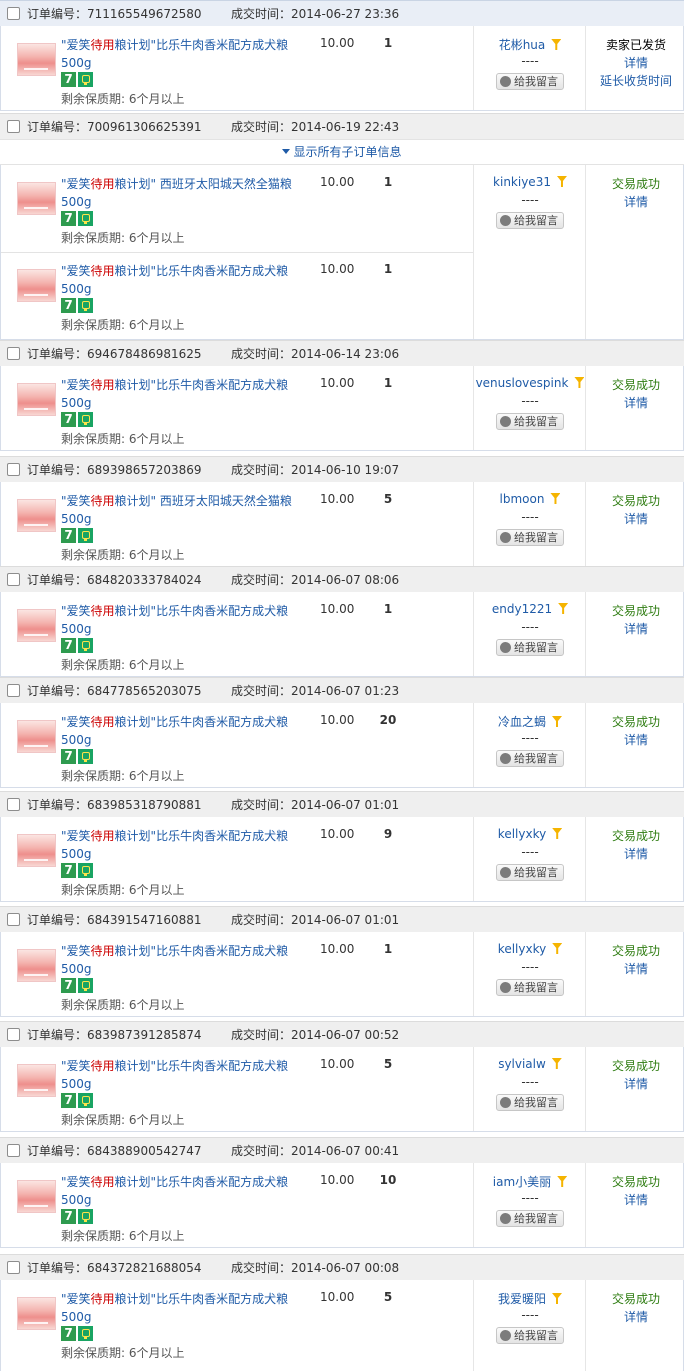 This screenshot has height=1371, width=684. I want to click on seller-name: sylvialw, so click(530, 1064).